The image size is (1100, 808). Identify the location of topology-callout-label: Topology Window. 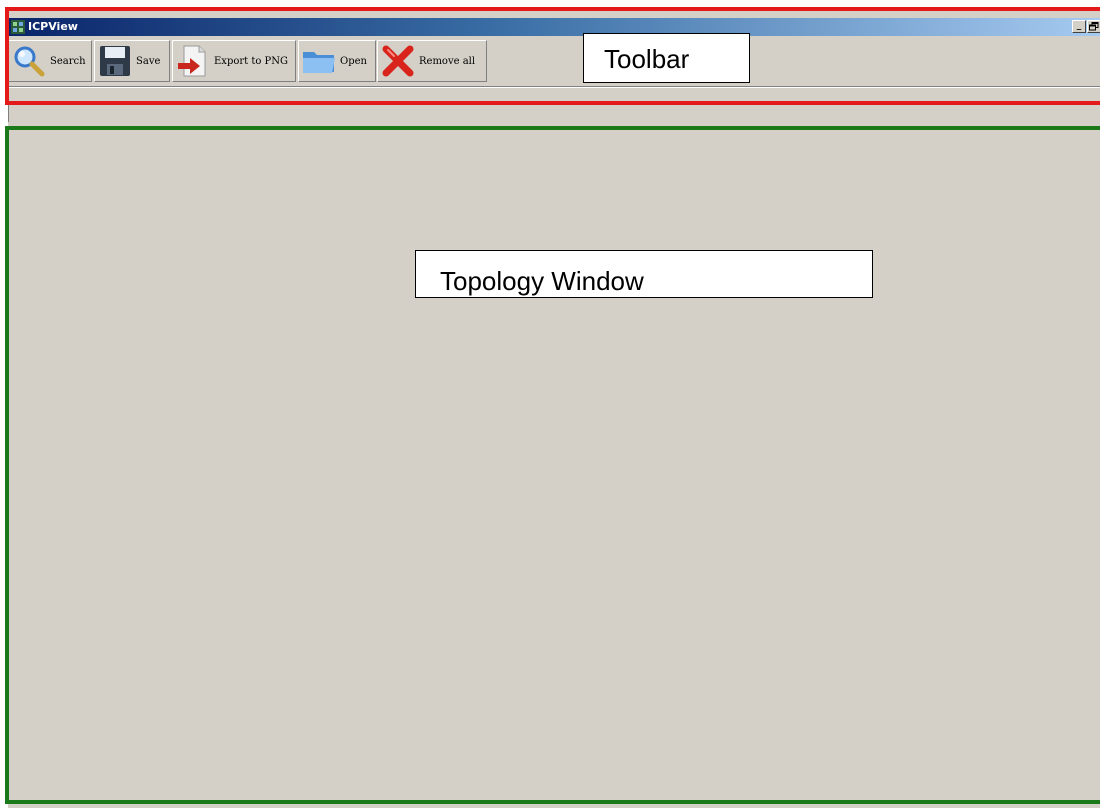
(644, 274).